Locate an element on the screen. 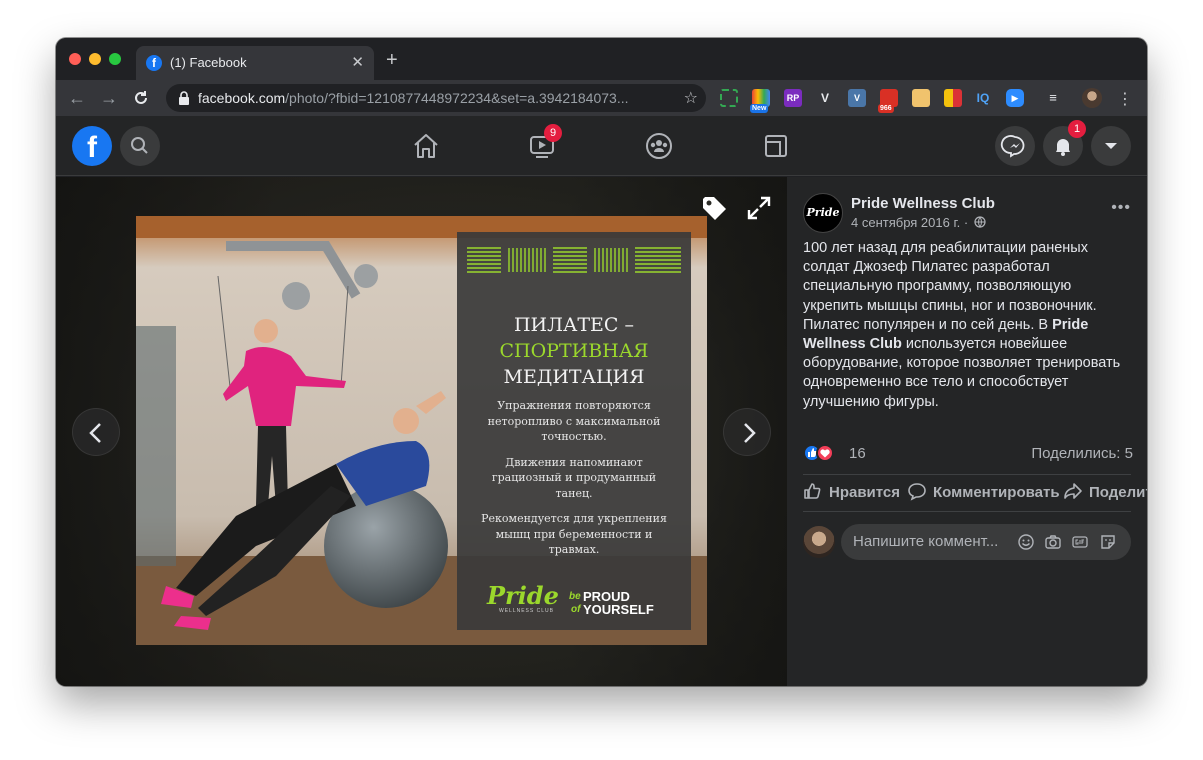 This screenshot has width=1203, height=760. zoom-window-button is located at coordinates (115, 59).